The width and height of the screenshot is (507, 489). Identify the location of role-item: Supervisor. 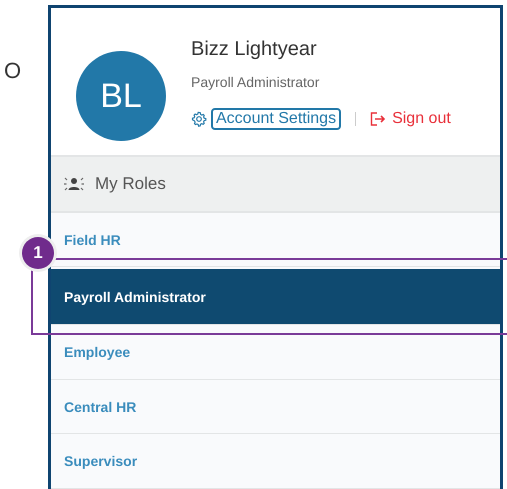
(275, 461).